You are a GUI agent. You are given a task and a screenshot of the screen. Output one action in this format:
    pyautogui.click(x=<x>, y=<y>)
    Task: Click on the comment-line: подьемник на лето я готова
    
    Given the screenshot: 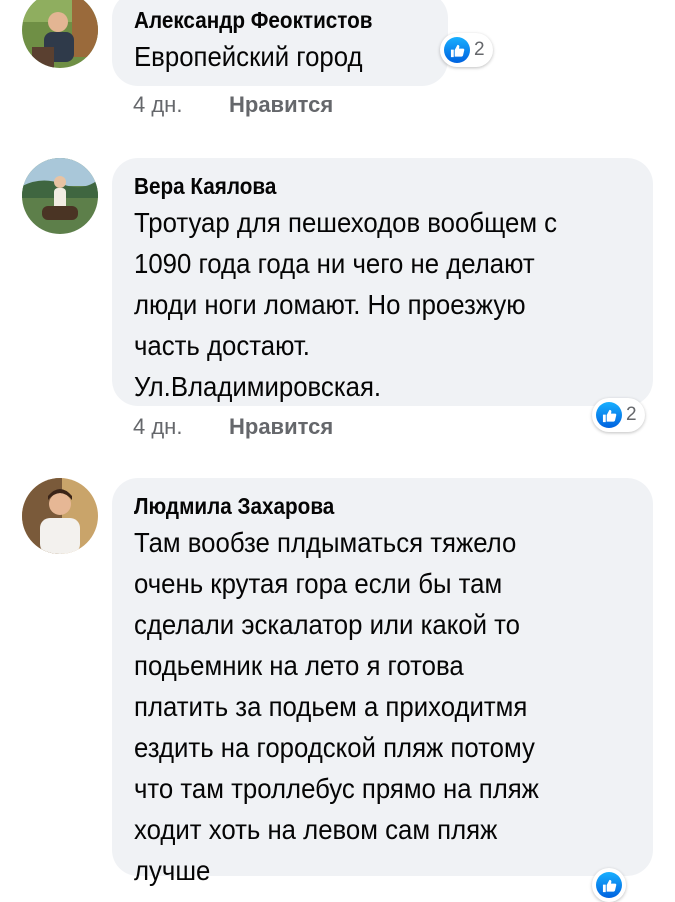 What is the action you would take?
    pyautogui.click(x=299, y=665)
    